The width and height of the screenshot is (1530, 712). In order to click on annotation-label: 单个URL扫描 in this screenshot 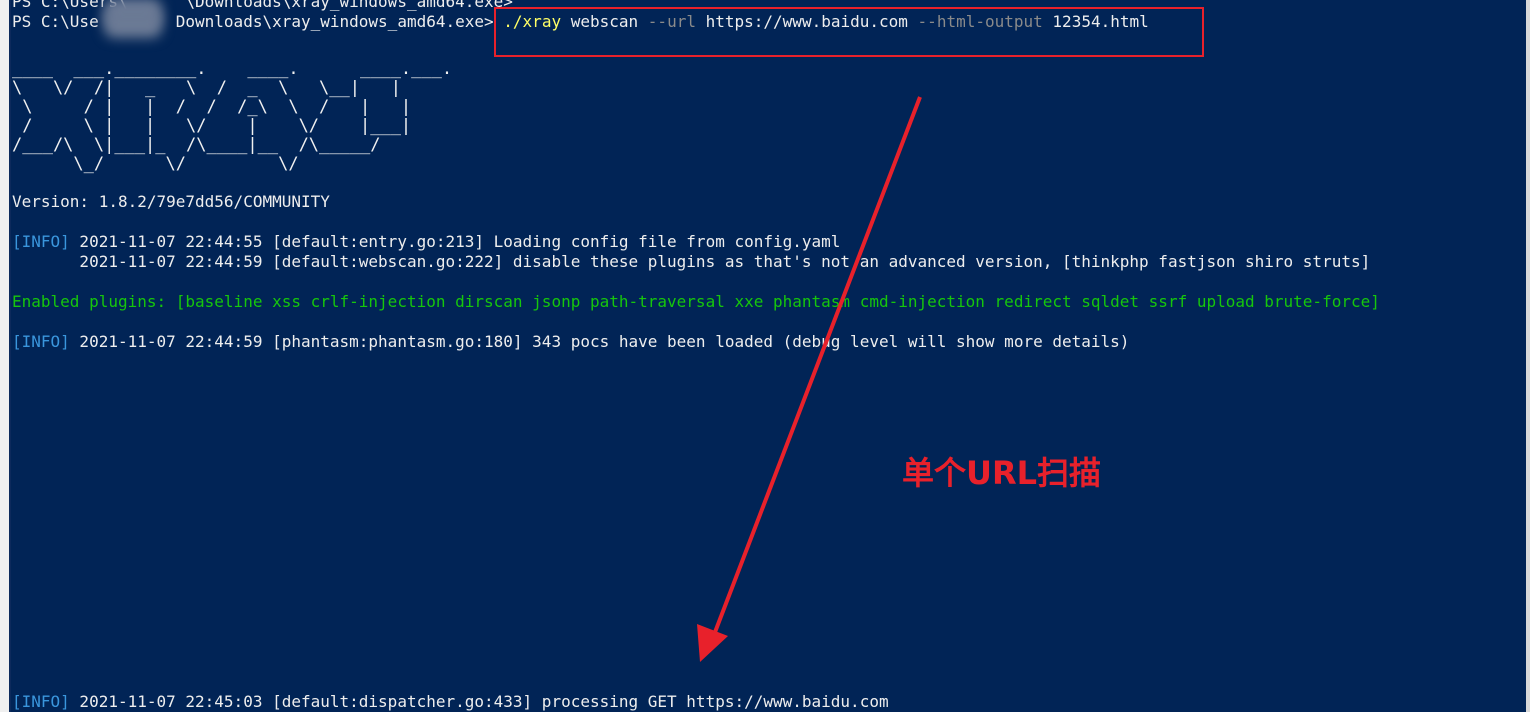, I will do `click(1002, 473)`.